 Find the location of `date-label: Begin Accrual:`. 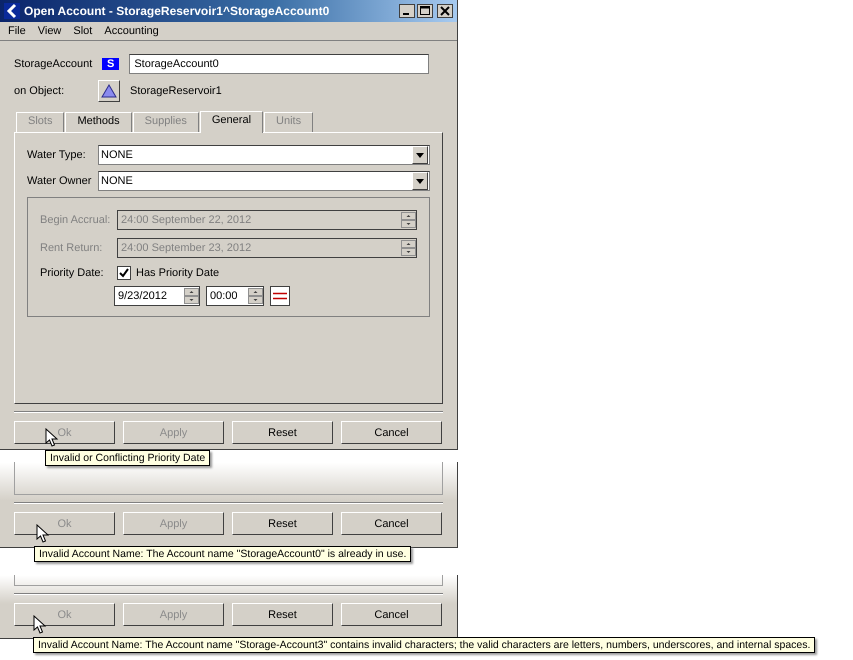

date-label: Begin Accrual: is located at coordinates (76, 220).